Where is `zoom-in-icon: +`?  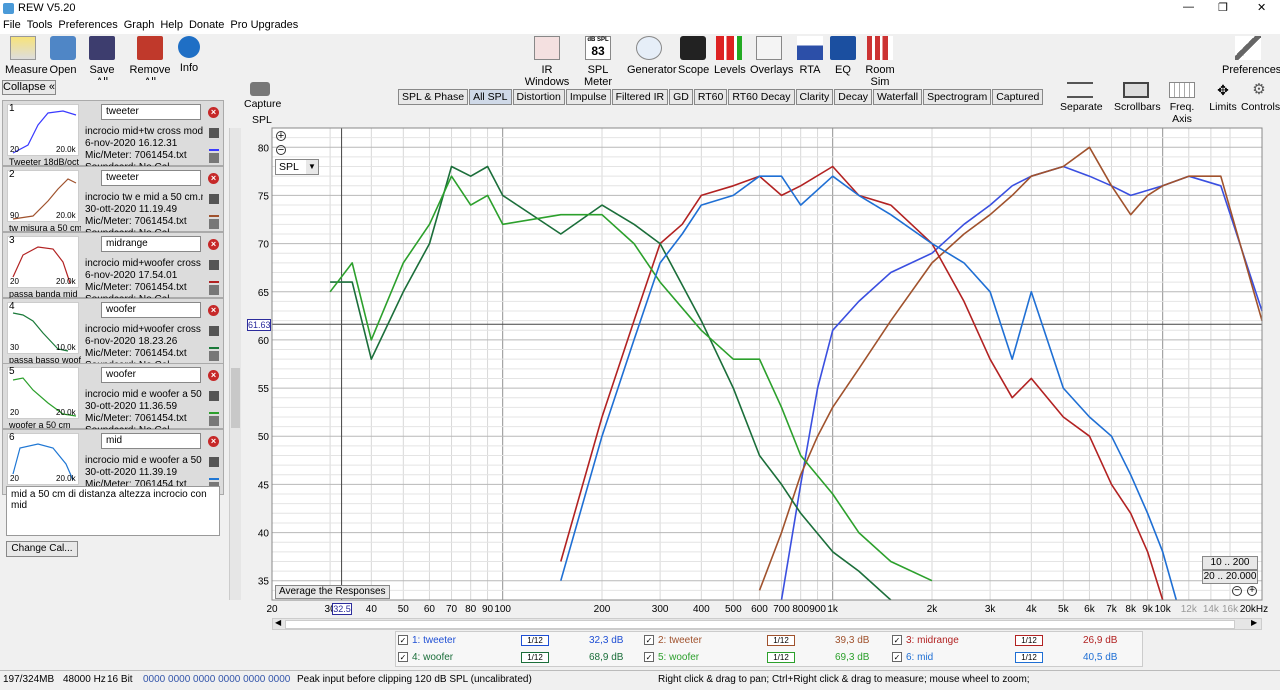
zoom-in-icon: + is located at coordinates (281, 136).